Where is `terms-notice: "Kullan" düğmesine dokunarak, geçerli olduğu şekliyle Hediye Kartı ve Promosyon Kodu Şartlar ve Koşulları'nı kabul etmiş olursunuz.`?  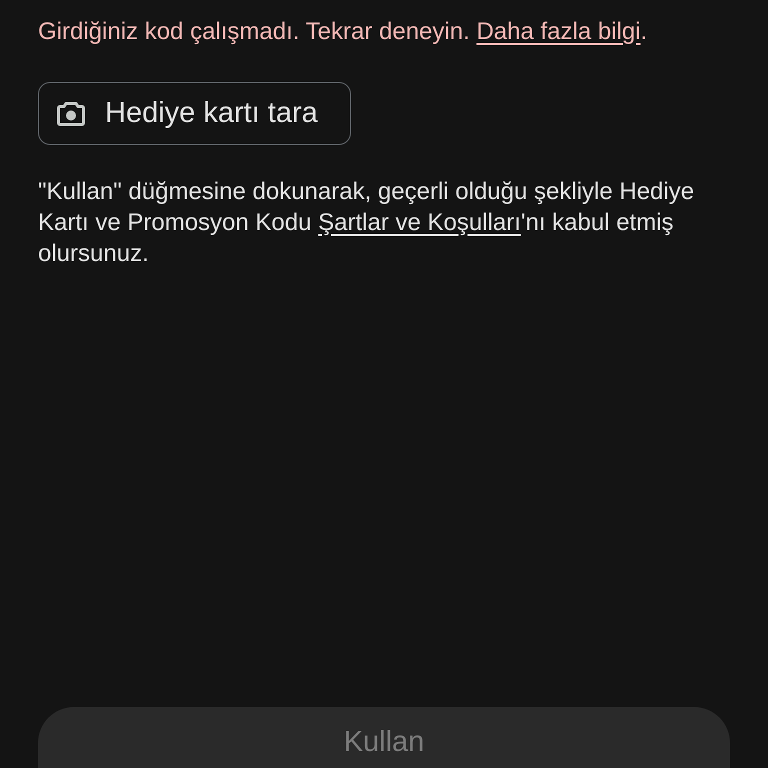 terms-notice: "Kullan" düğmesine dokunarak, geçerli olduğu şekliyle Hediye Kartı ve Promosyon Kodu Şartlar ve Koşulları'nı kabul etmiş olursunuz. is located at coordinates (367, 223).